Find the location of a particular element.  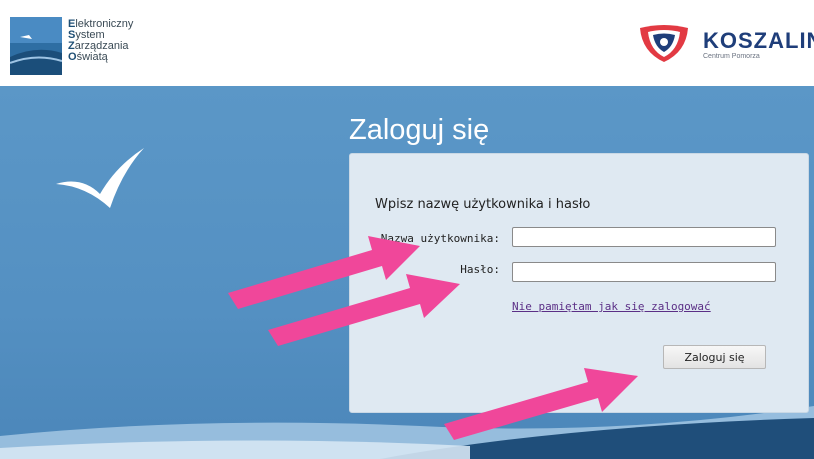

forgot-login-link: Nie pamiętam jak się zalogować is located at coordinates (611, 306).